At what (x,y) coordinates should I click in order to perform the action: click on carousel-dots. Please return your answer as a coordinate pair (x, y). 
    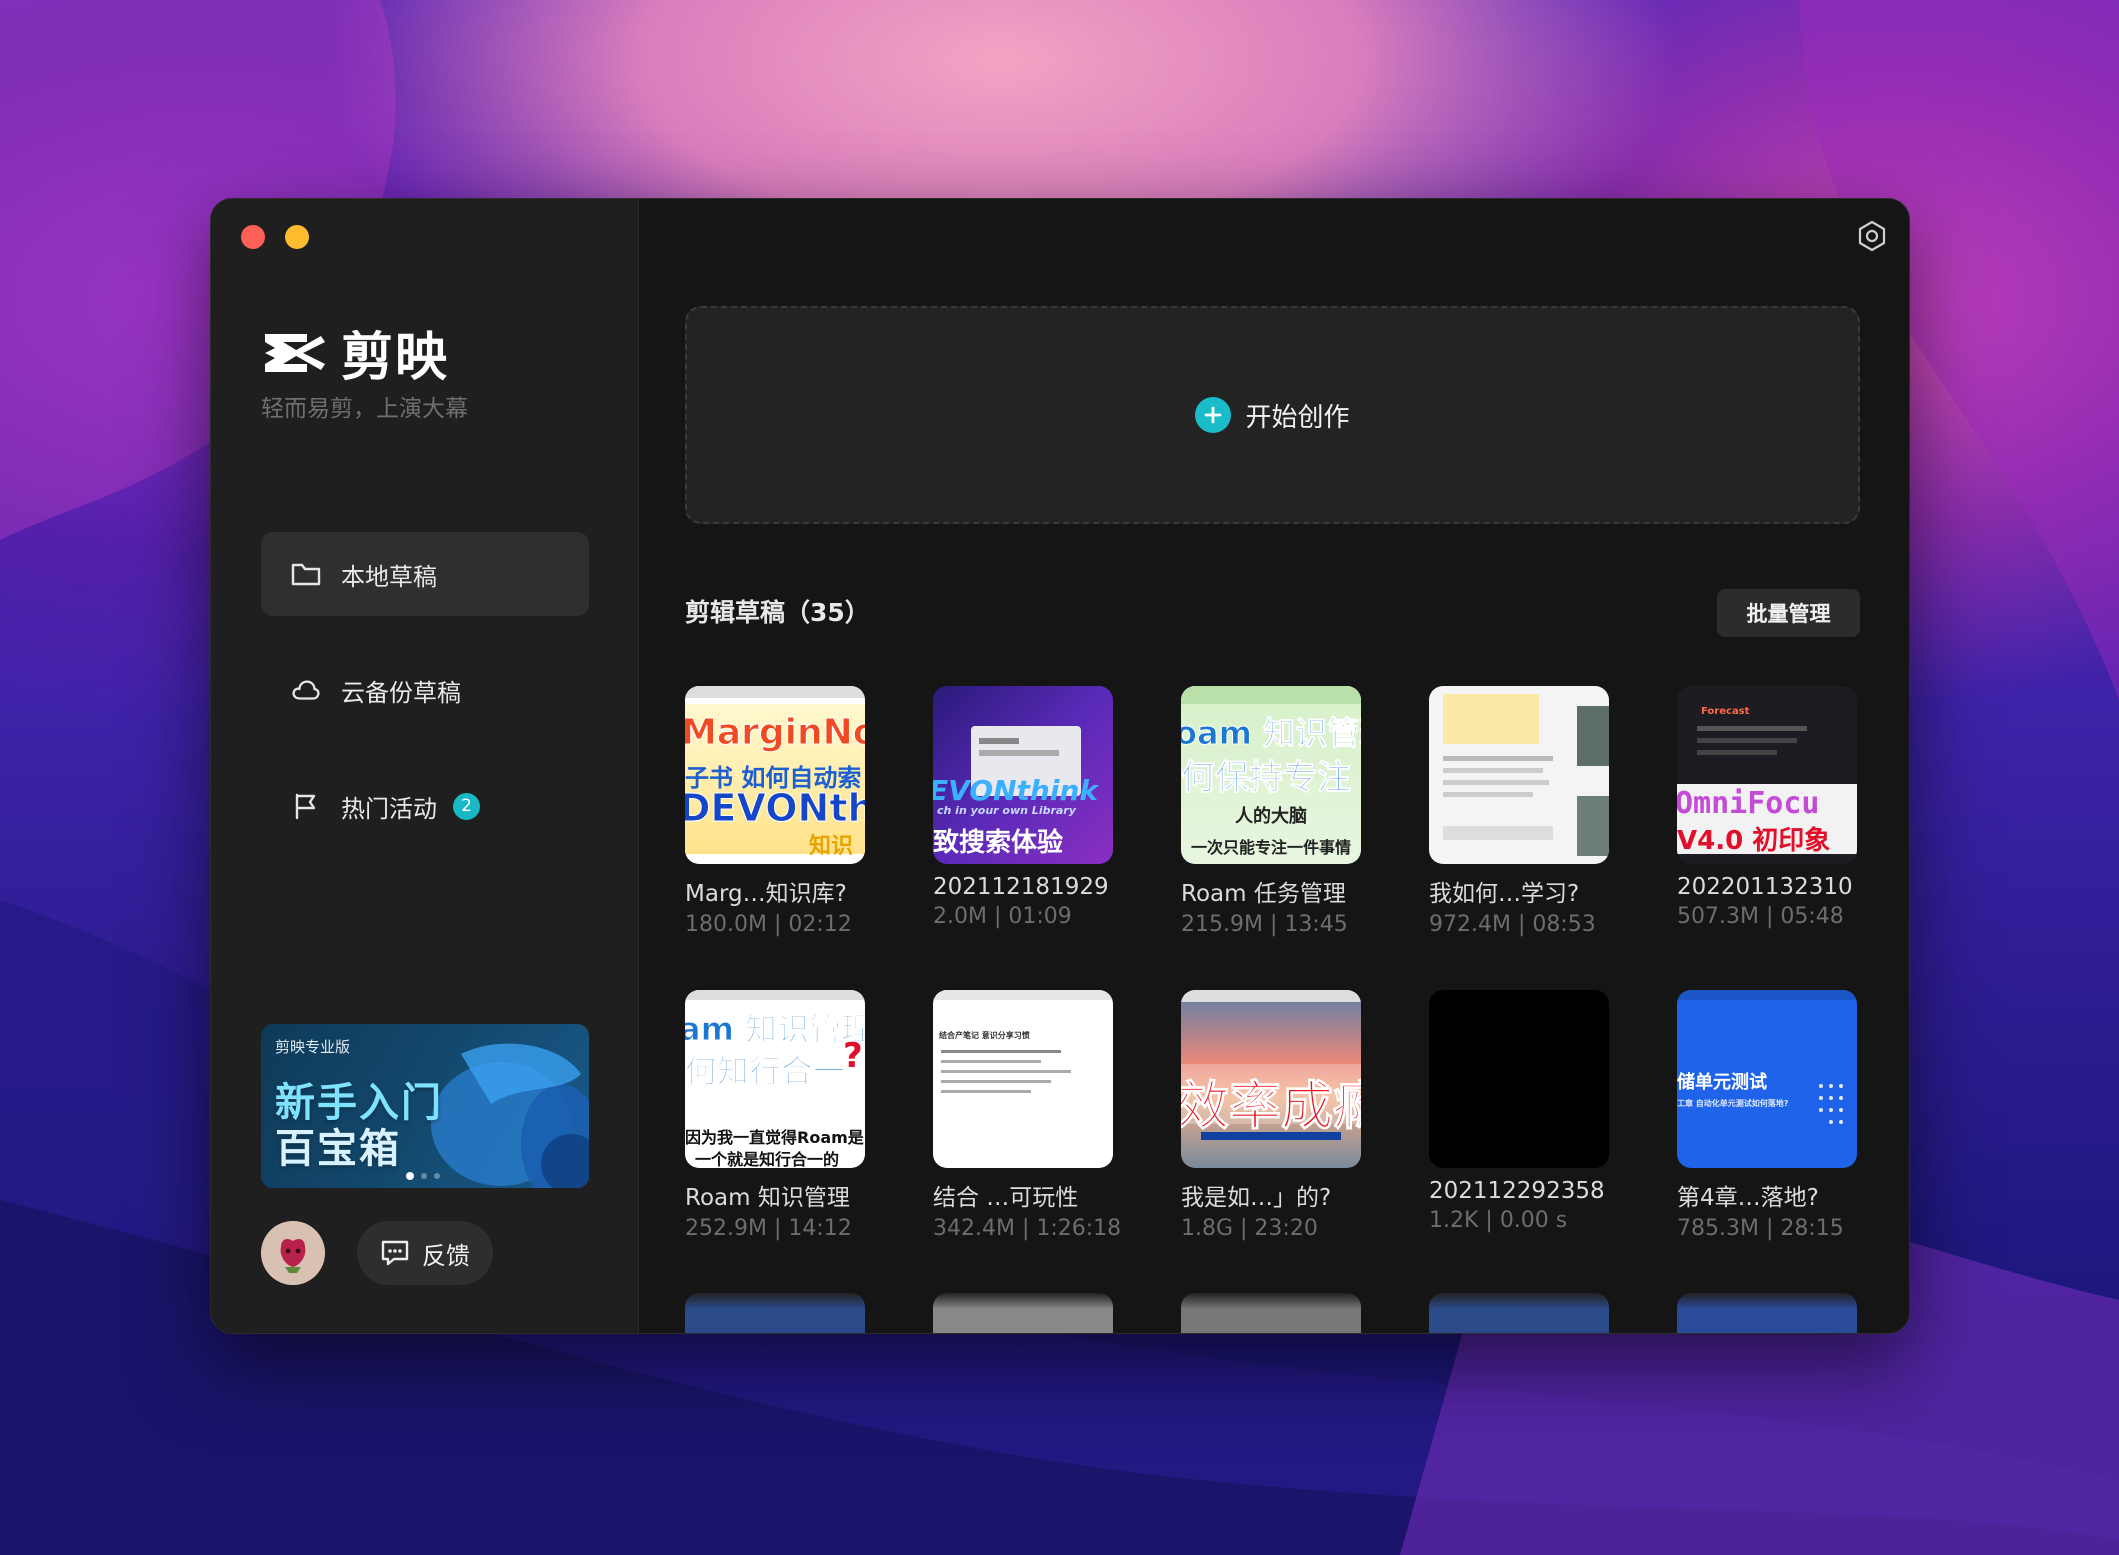
    Looking at the image, I should click on (423, 1176).